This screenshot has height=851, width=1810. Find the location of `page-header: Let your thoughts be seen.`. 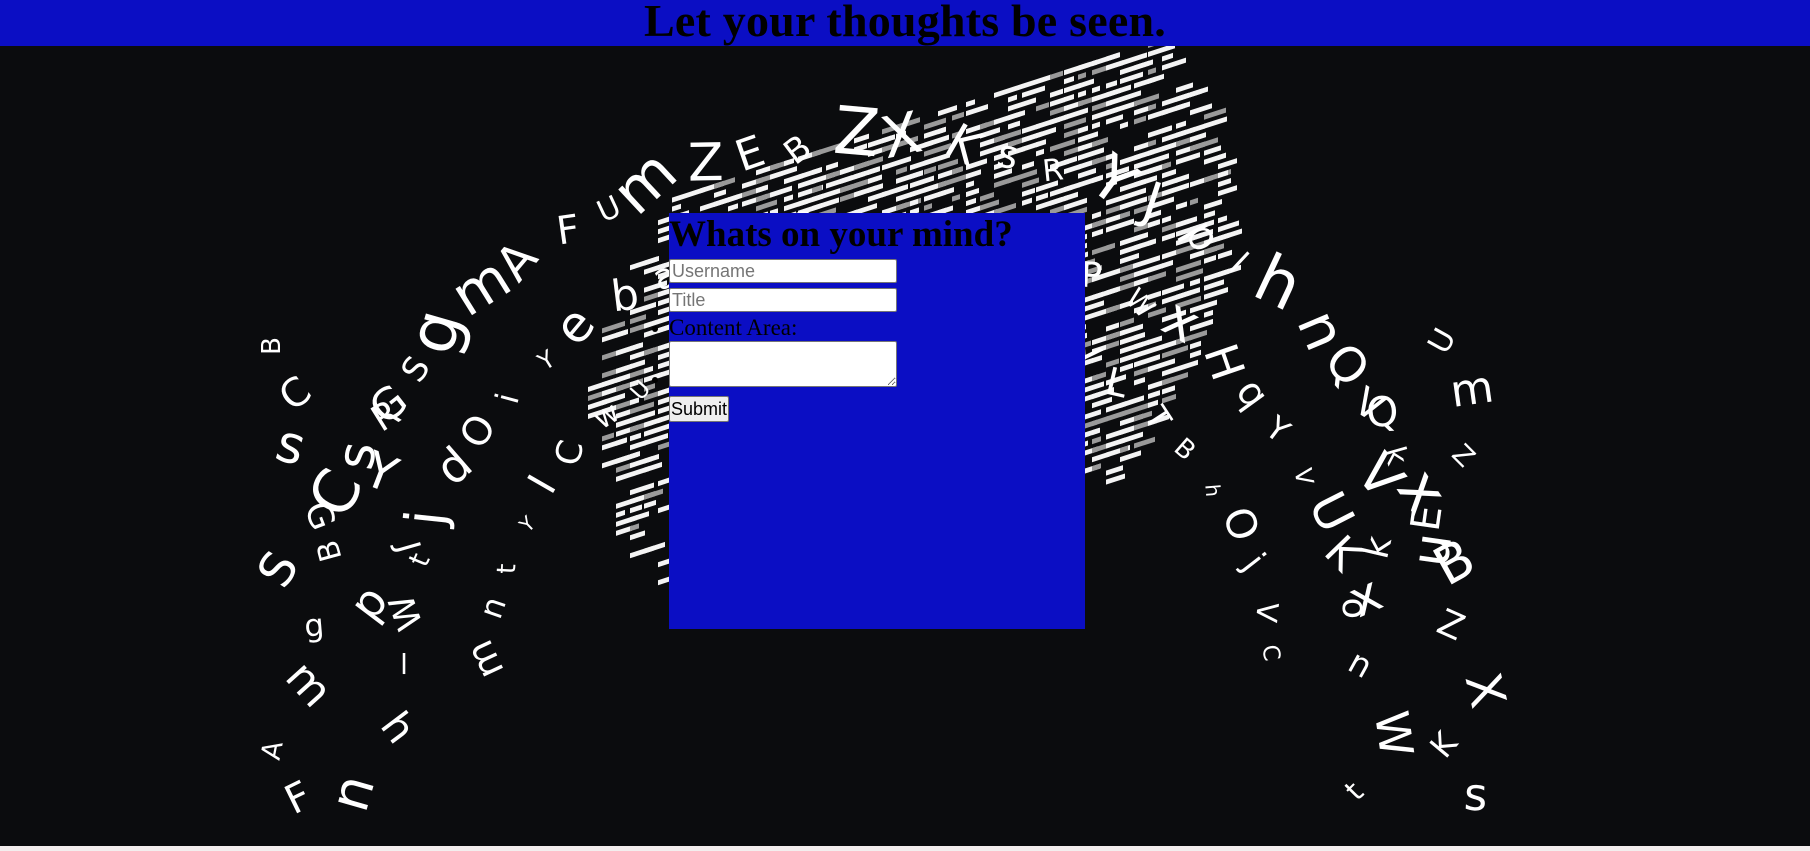

page-header: Let your thoughts be seen. is located at coordinates (905, 23).